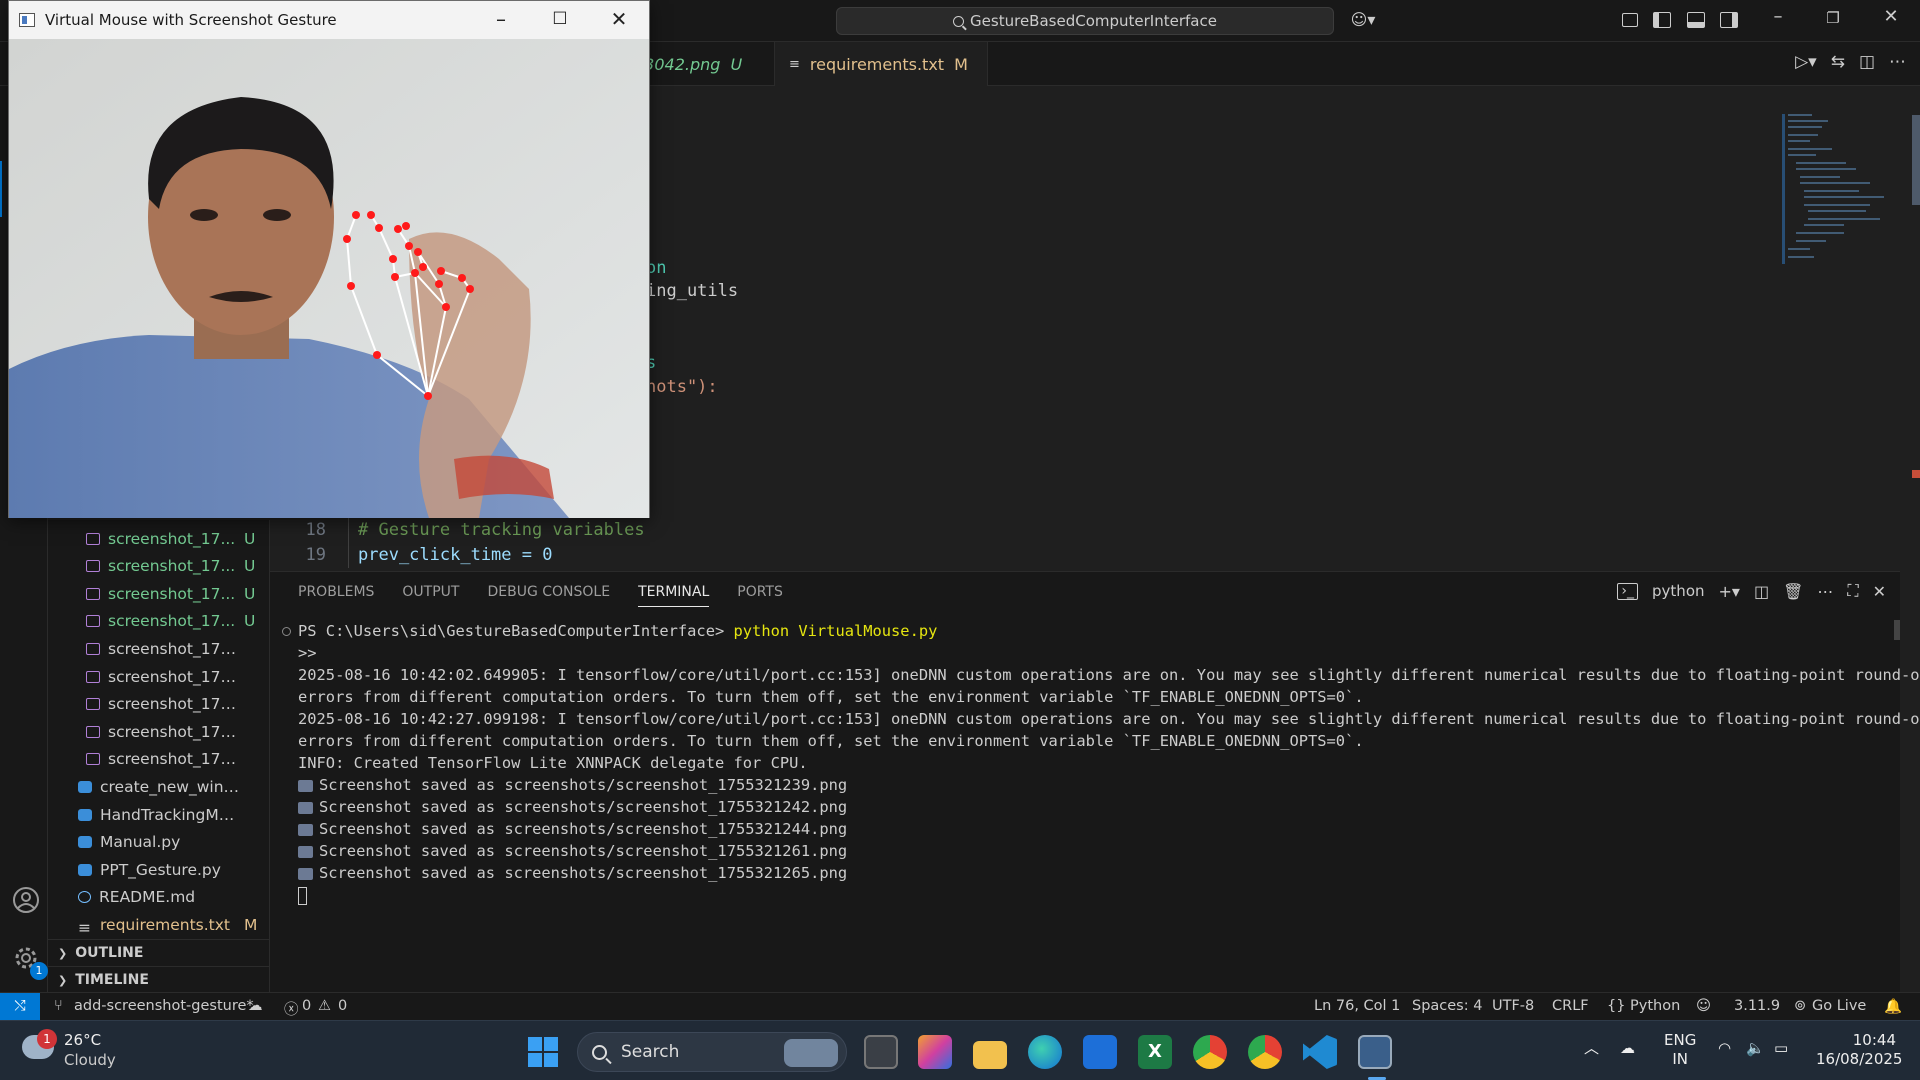  I want to click on terminal-scrollbar, so click(1897, 630).